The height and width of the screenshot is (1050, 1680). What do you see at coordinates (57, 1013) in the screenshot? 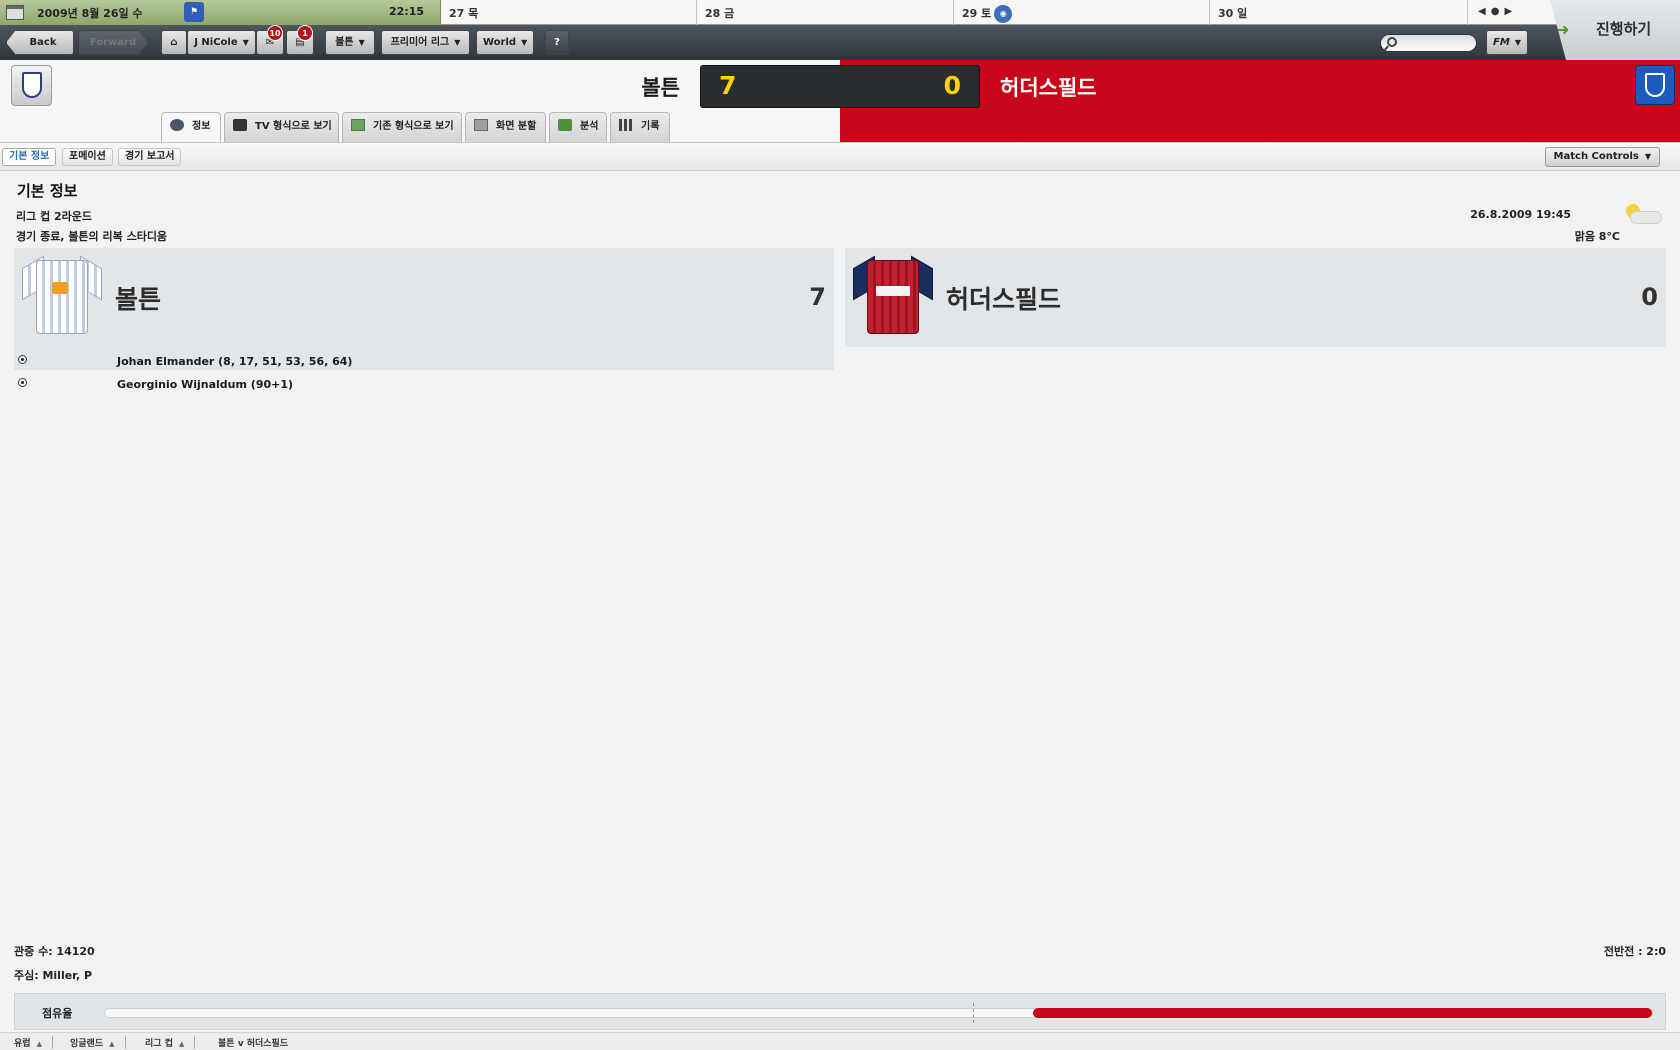
I see `possession-label: 점유율` at bounding box center [57, 1013].